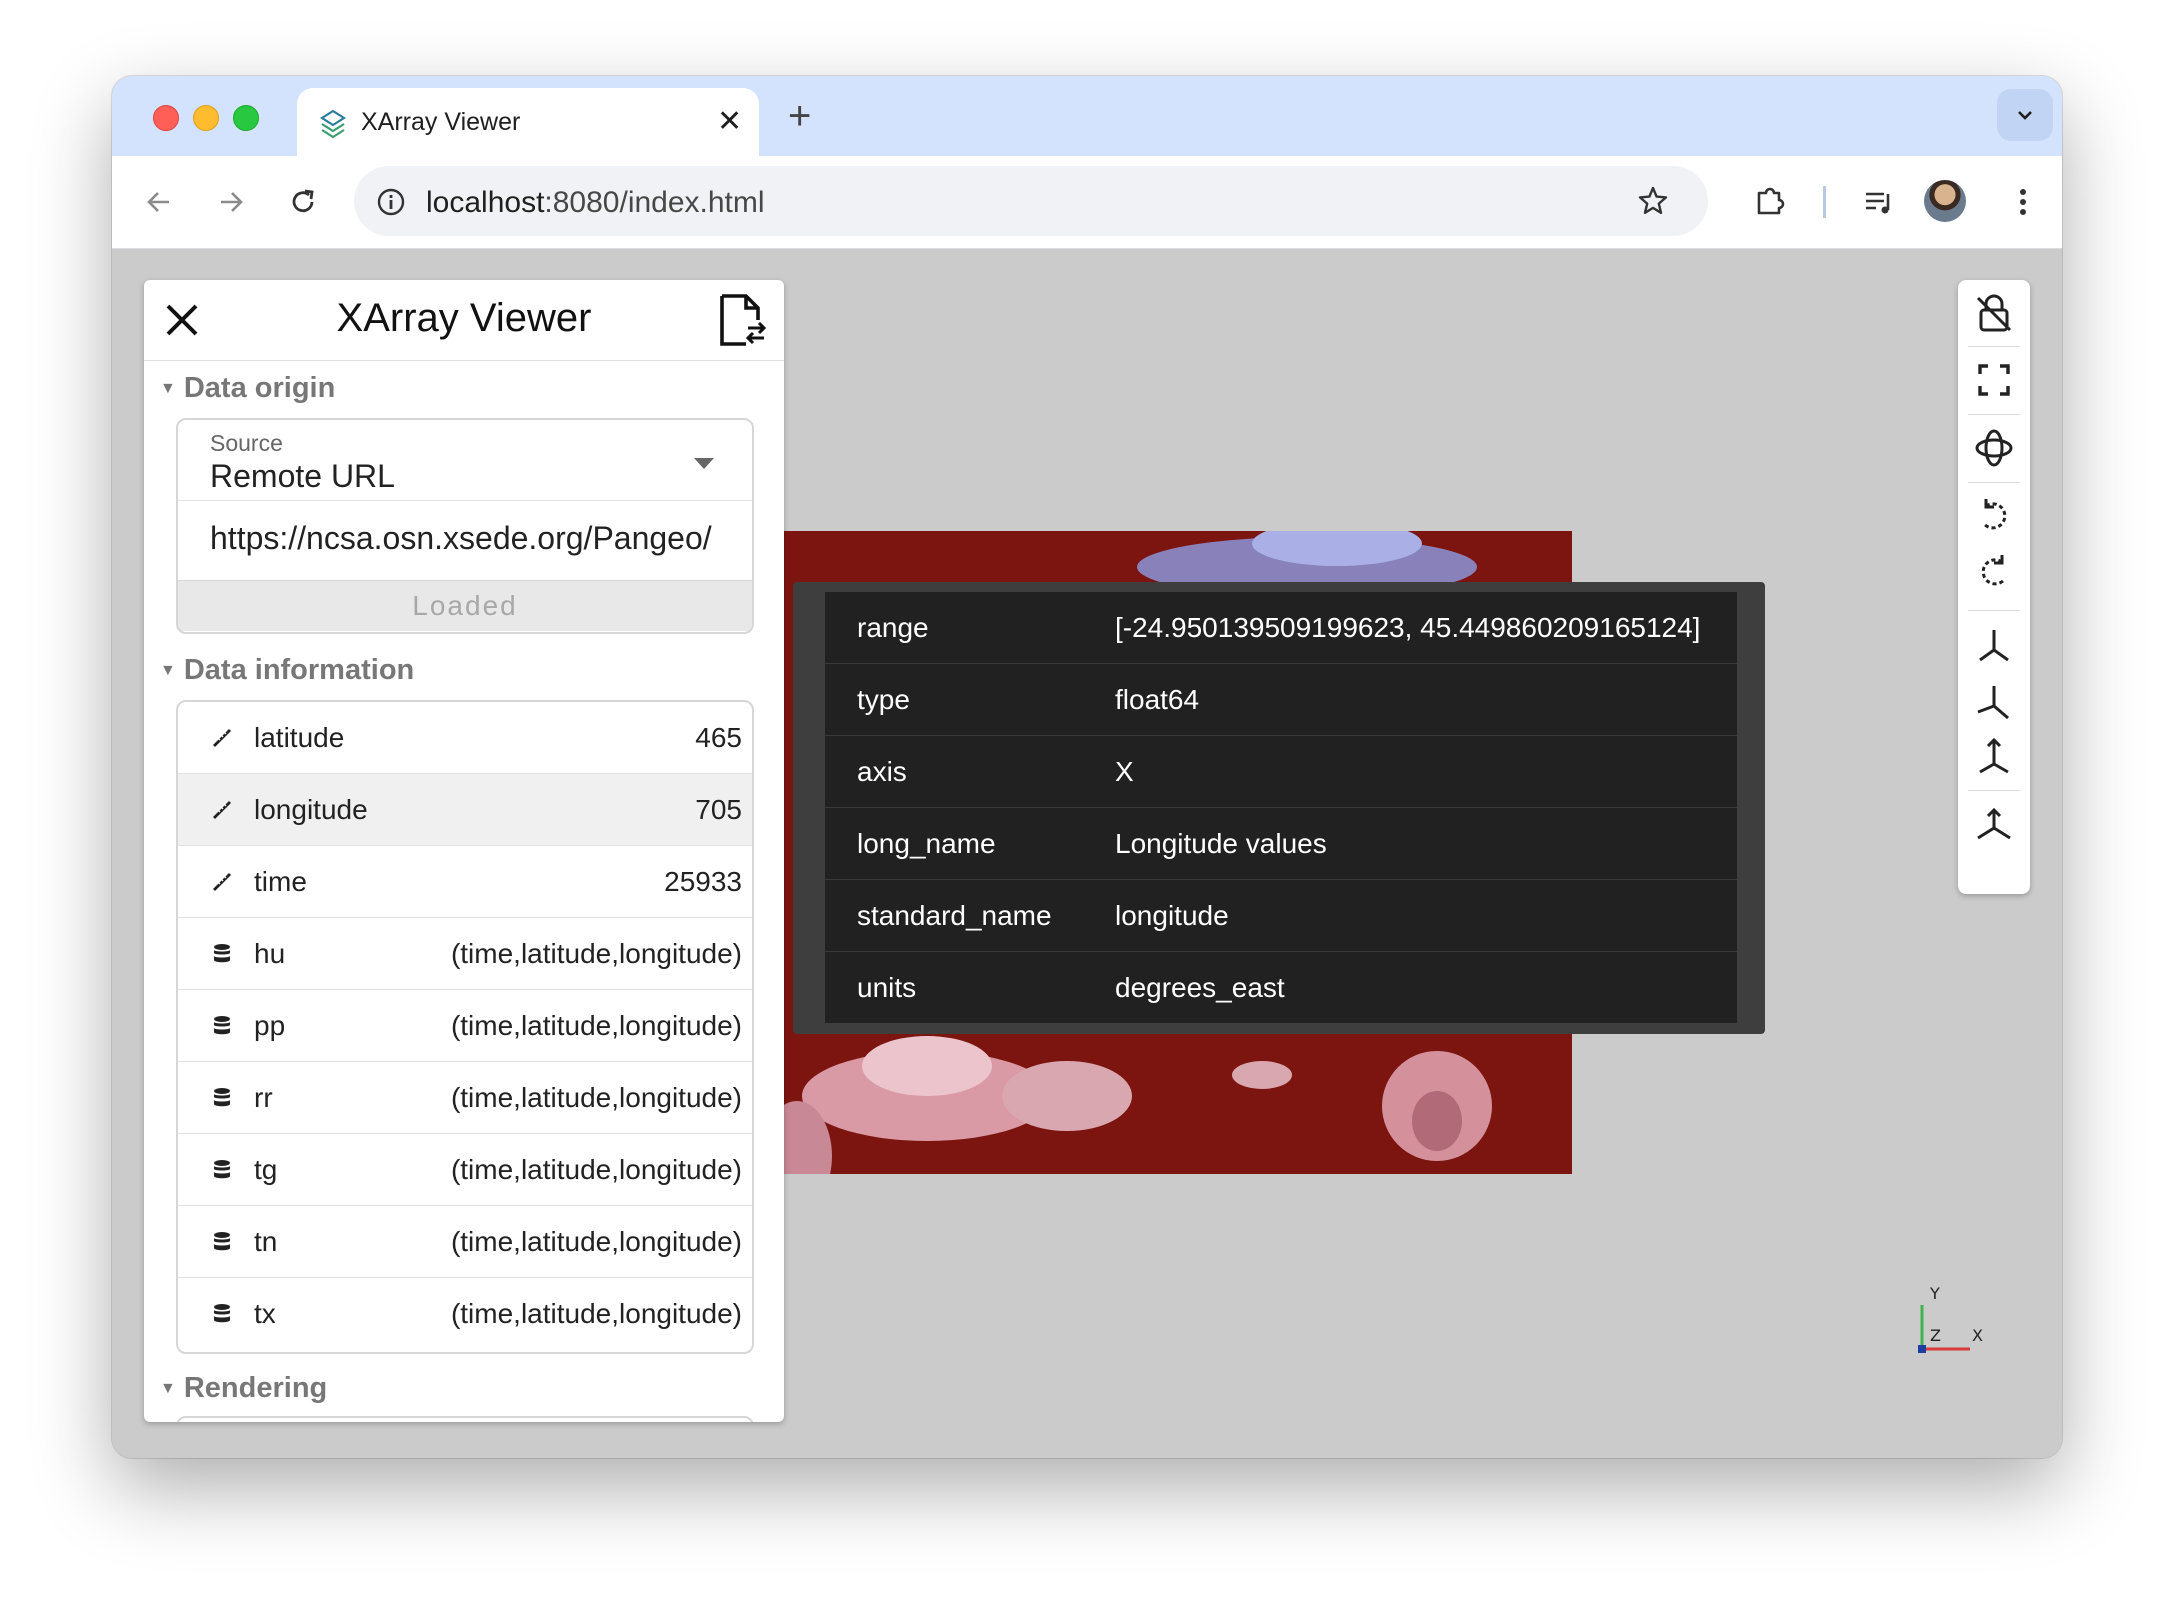 This screenshot has width=2172, height=1604. Describe the element at coordinates (1994, 826) in the screenshot. I see `view-isometric-icon` at that location.